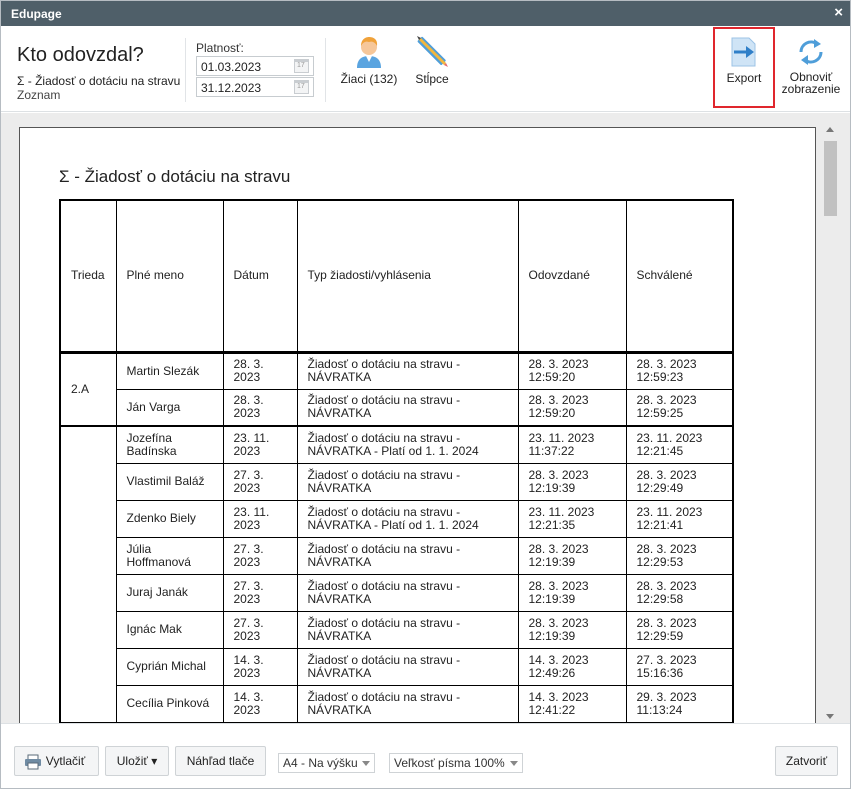  What do you see at coordinates (449, 763) in the screenshot?
I see `font-size-value: Veľkosť písma 100%` at bounding box center [449, 763].